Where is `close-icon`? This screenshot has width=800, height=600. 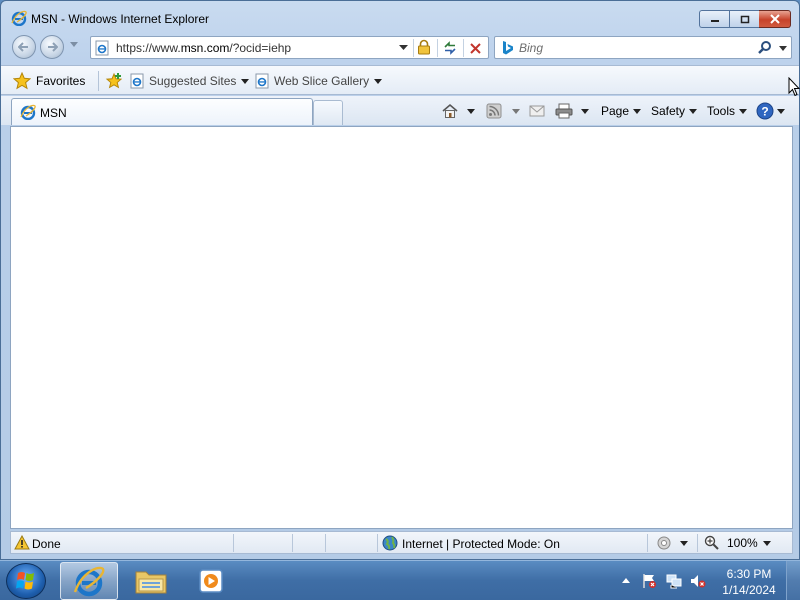
close-icon is located at coordinates (774, 19).